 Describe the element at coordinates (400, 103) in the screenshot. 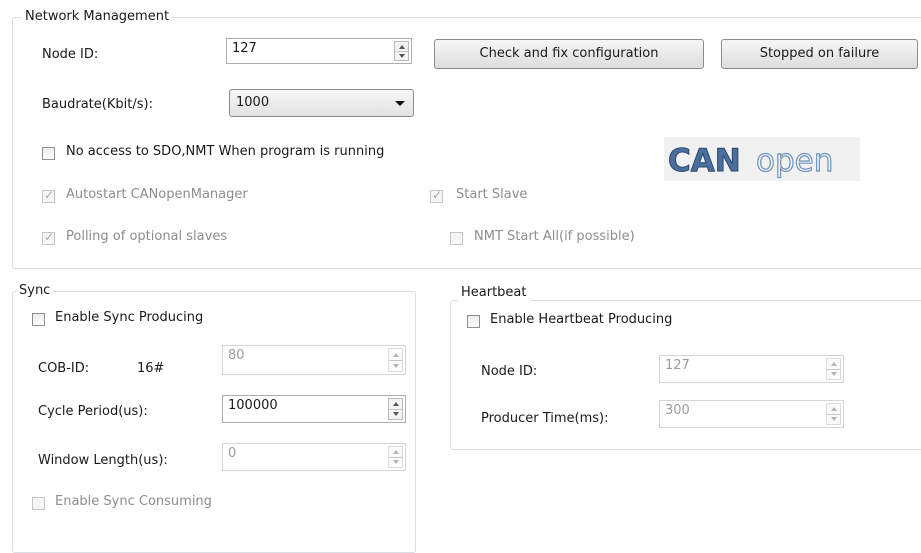

I see `dropdown-caret-icon` at that location.